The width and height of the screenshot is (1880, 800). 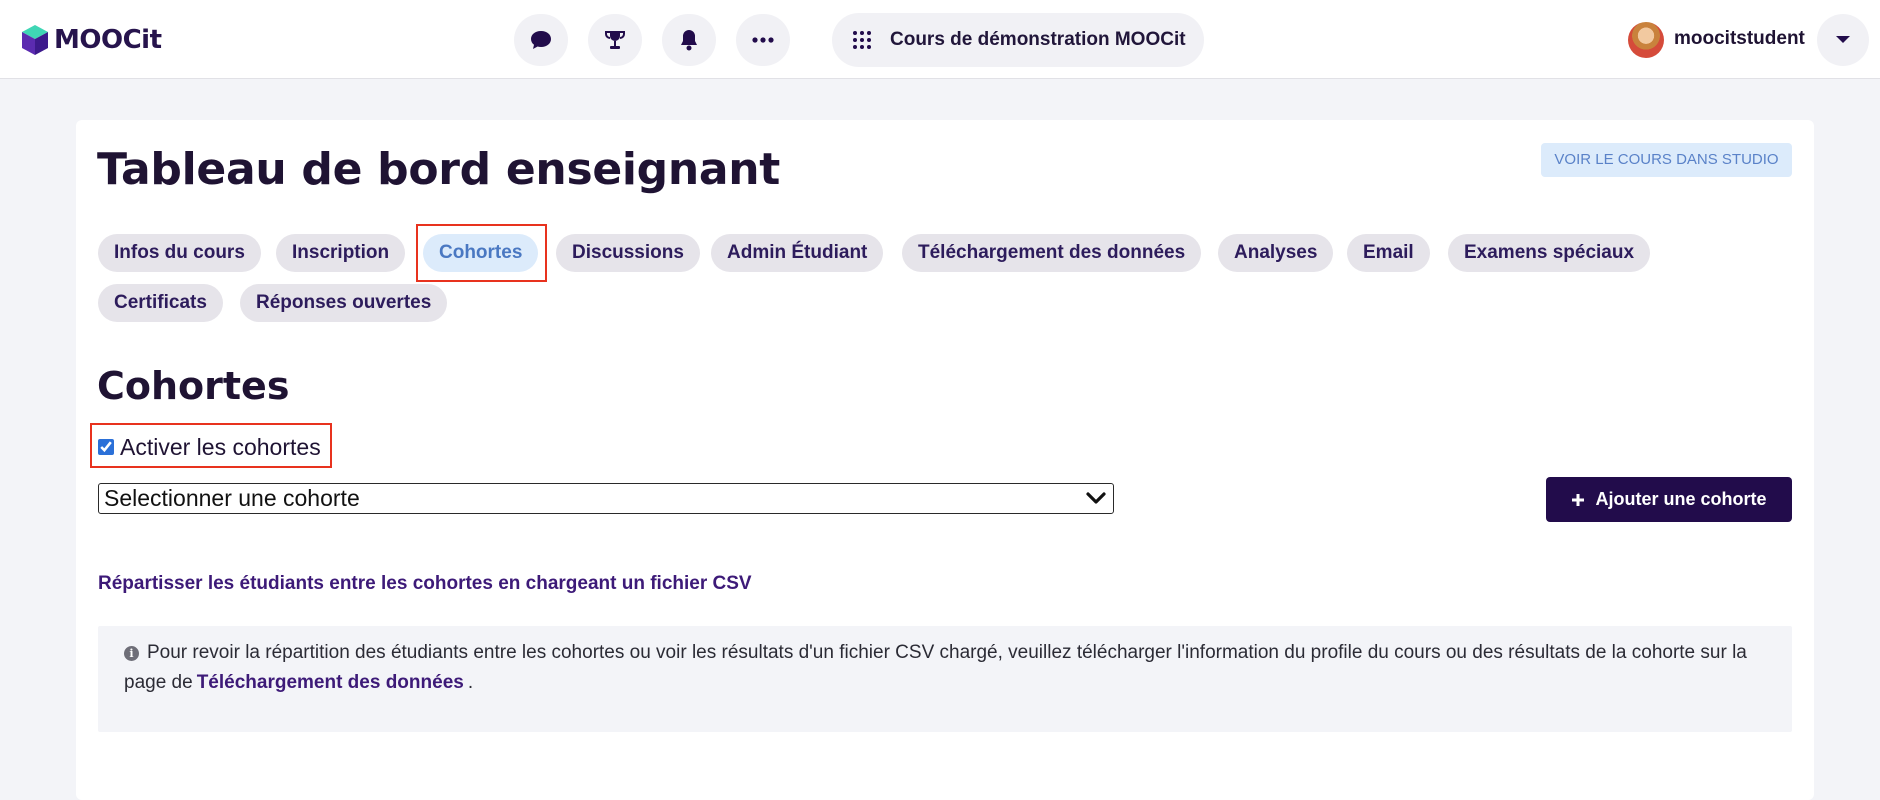 I want to click on grid-icon, so click(x=862, y=40).